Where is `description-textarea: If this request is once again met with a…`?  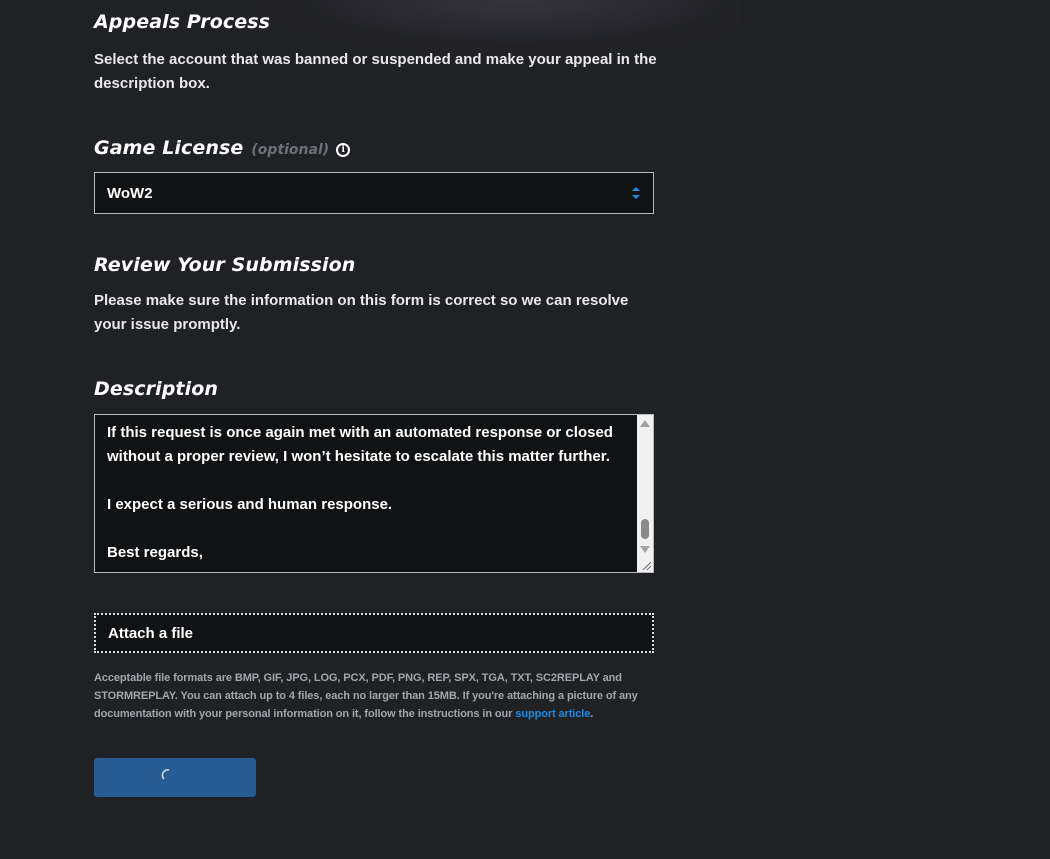 description-textarea: If this request is once again met with a… is located at coordinates (374, 493).